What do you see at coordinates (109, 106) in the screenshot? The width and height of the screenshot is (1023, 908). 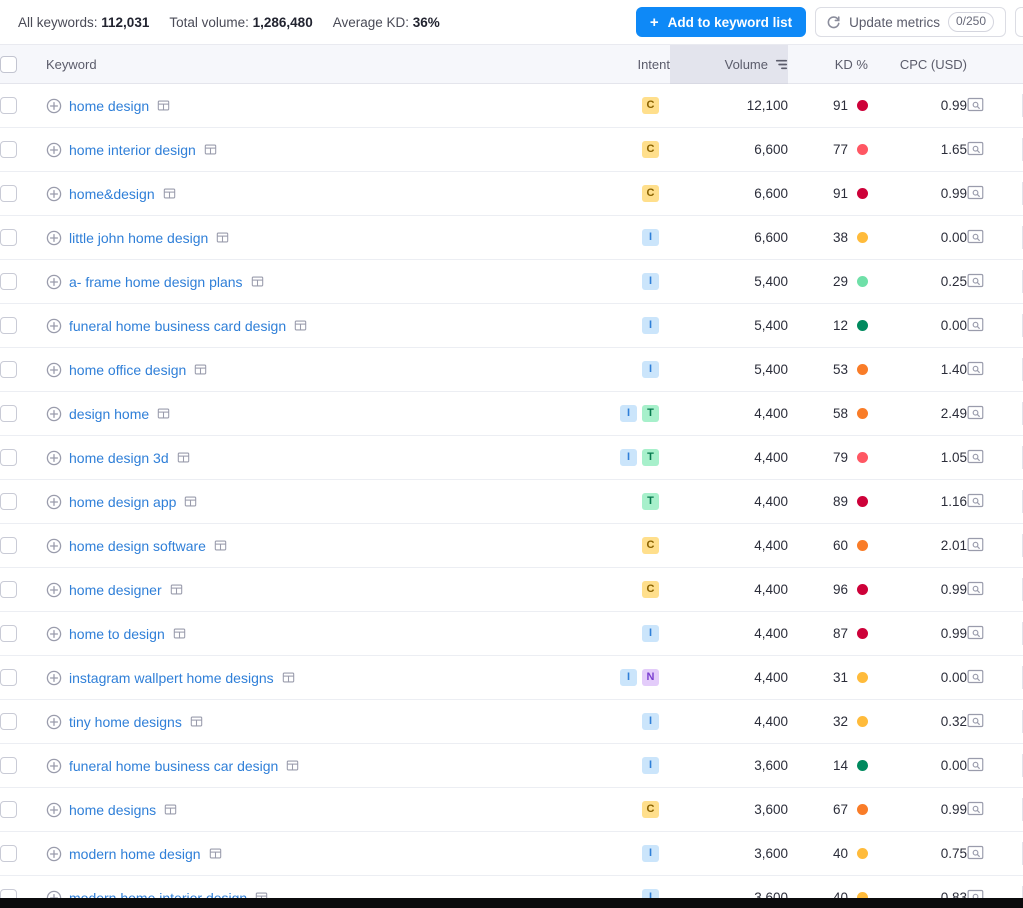 I see `keyword-link: home design` at bounding box center [109, 106].